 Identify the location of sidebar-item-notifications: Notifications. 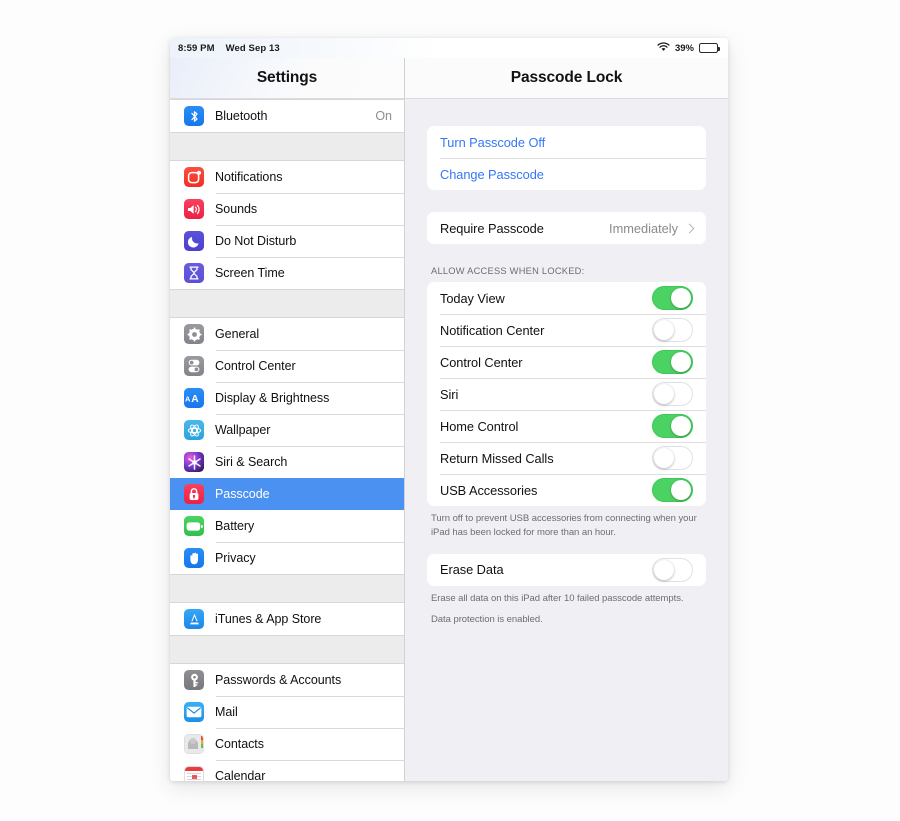
(287, 177).